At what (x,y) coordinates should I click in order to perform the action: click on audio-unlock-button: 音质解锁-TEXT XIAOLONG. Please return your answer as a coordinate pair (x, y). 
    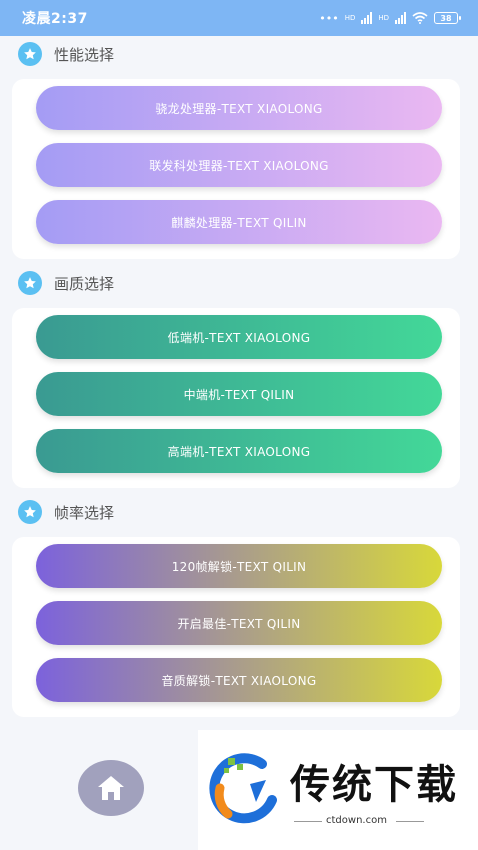
    Looking at the image, I should click on (239, 680).